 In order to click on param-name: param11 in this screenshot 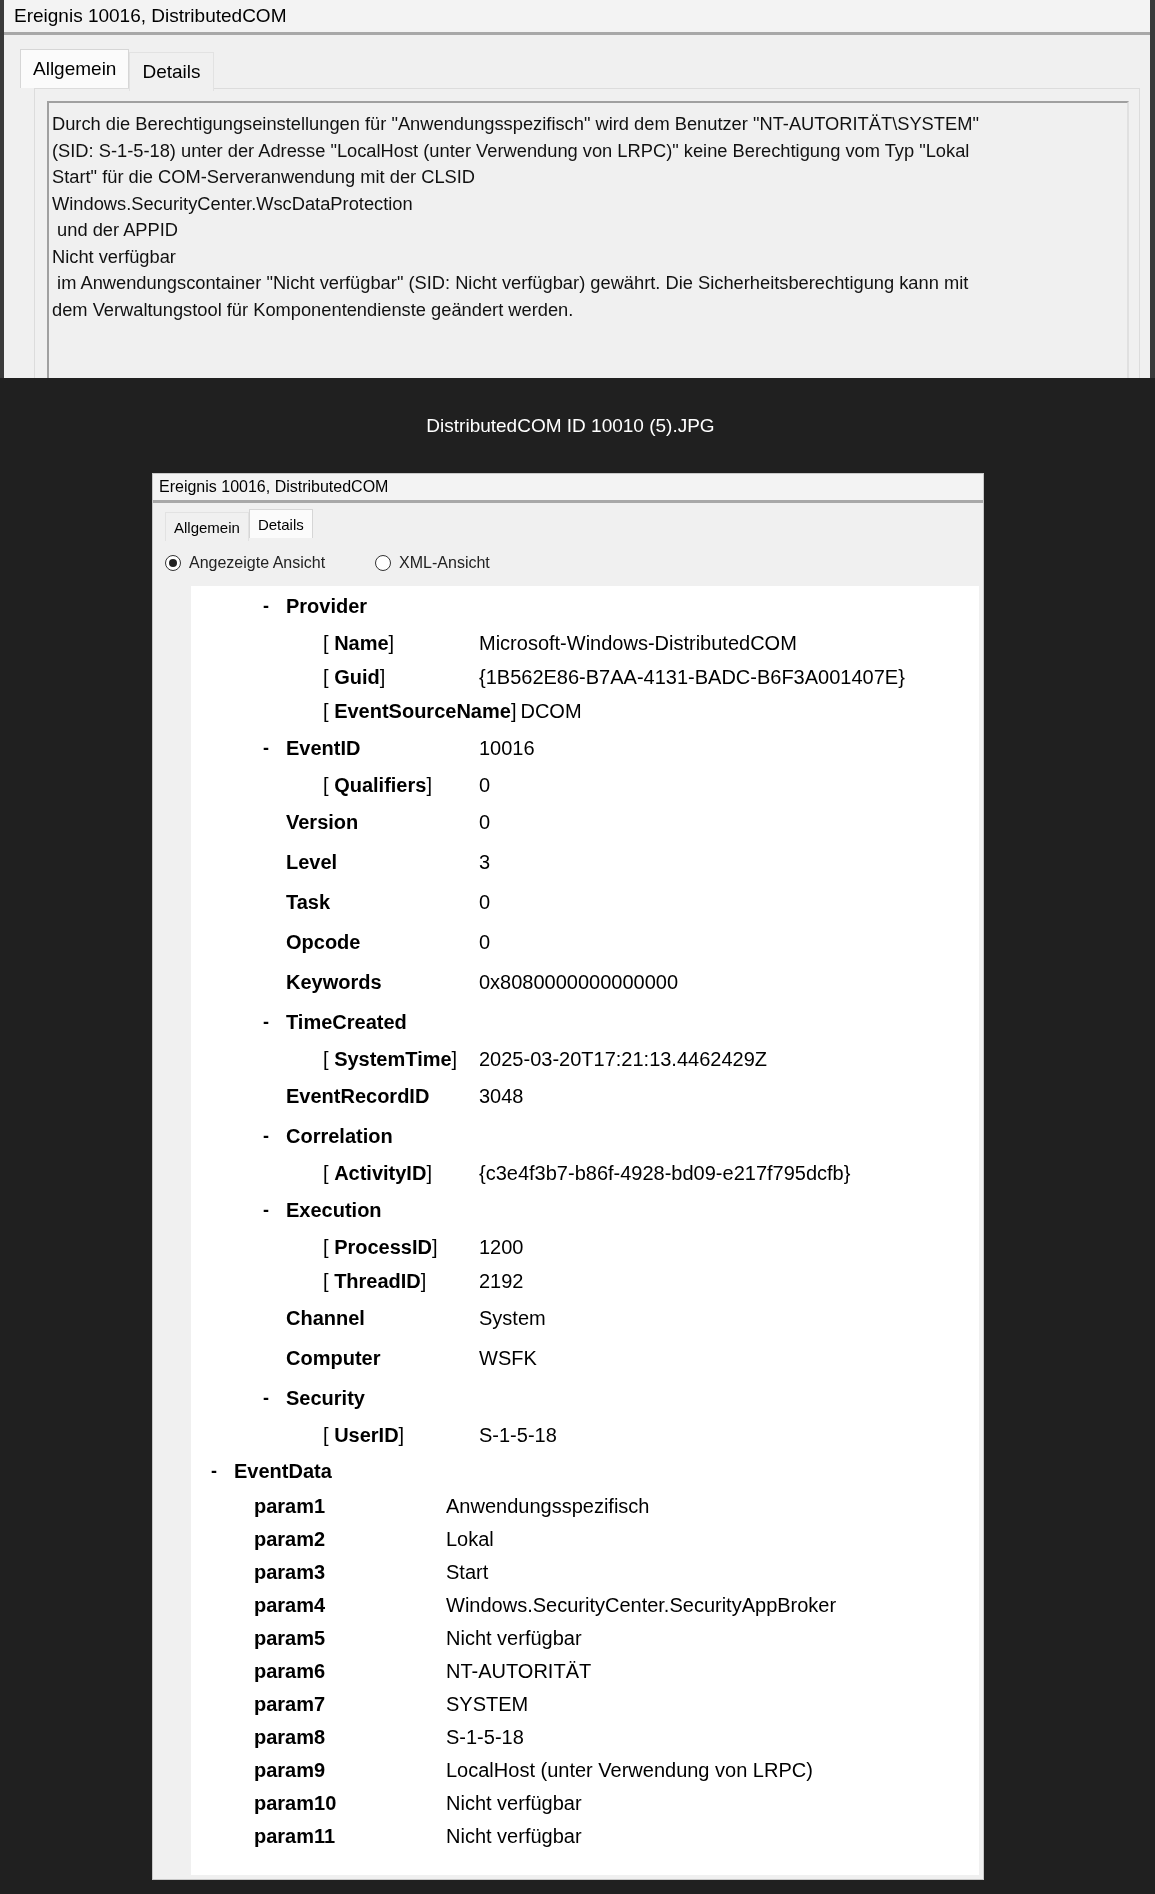, I will do `click(295, 1836)`.